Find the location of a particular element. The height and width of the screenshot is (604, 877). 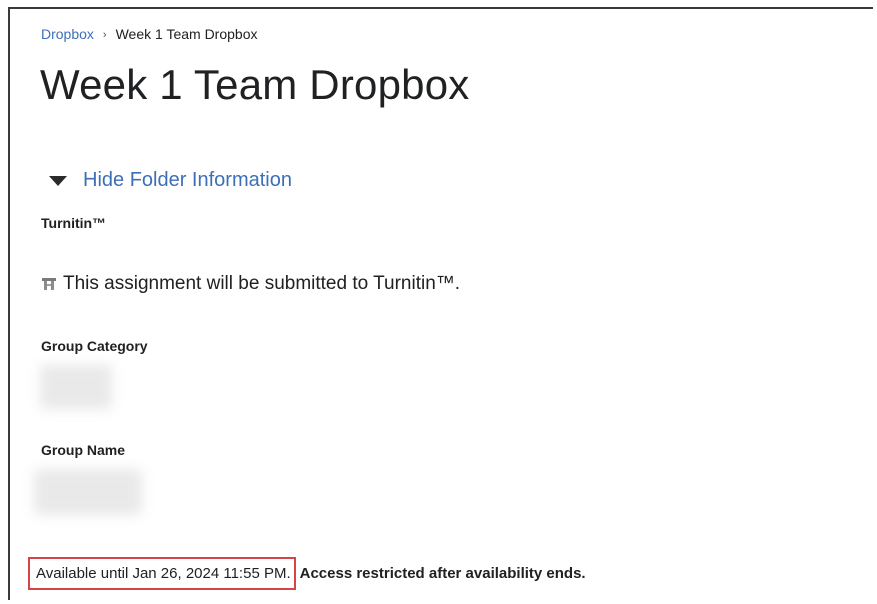

breadcrumb: Dropbox › Week 1 Team Dropbox is located at coordinates (149, 34).